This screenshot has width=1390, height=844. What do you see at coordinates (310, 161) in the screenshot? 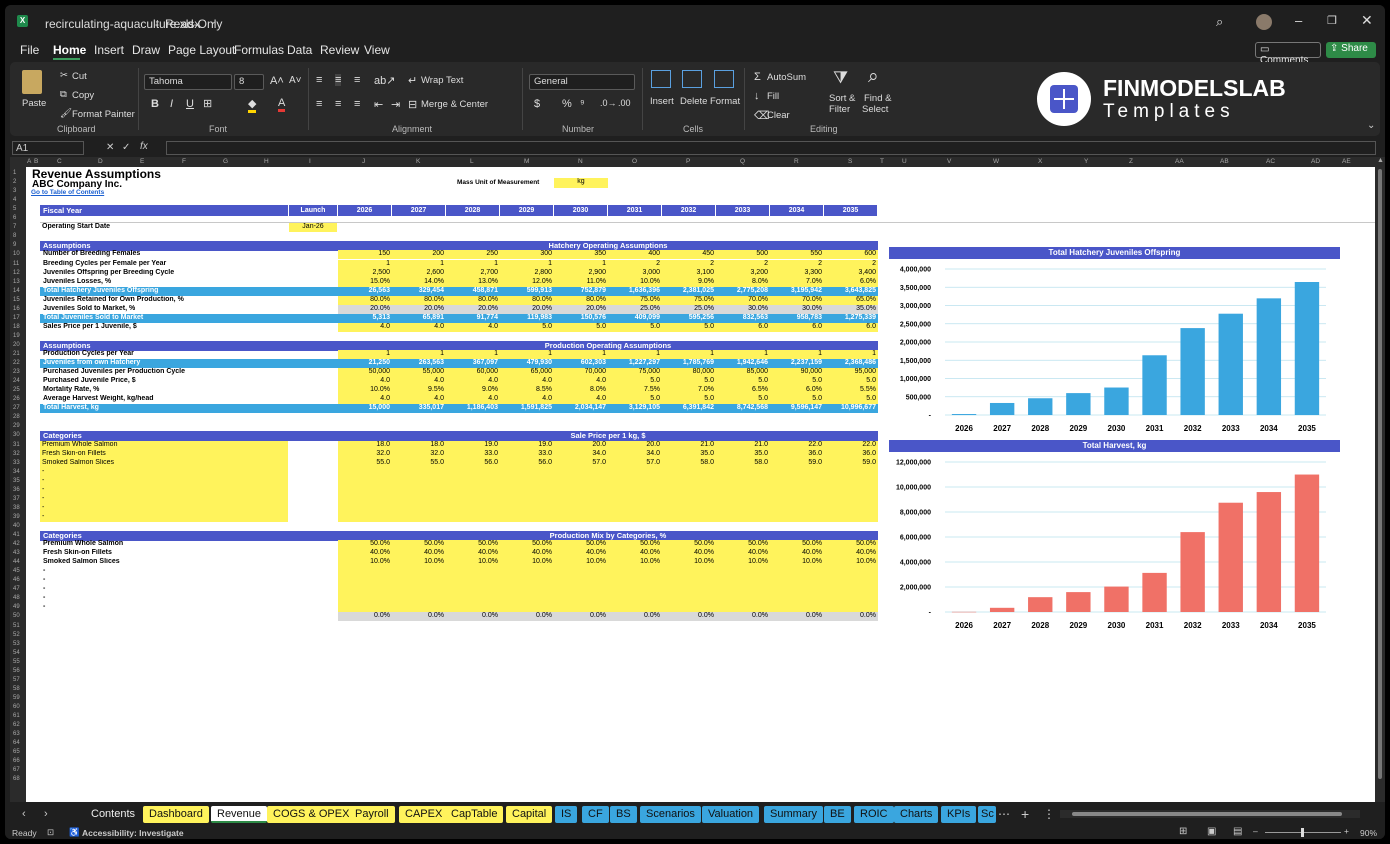
I see `column-header: I` at bounding box center [310, 161].